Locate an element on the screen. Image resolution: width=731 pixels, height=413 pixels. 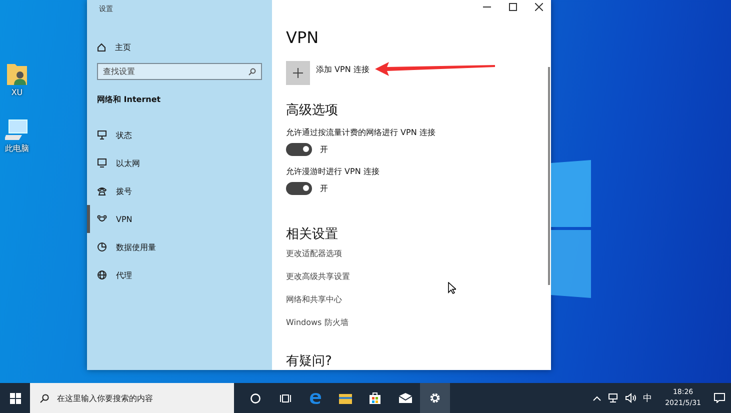
plus-icon is located at coordinates (298, 73).